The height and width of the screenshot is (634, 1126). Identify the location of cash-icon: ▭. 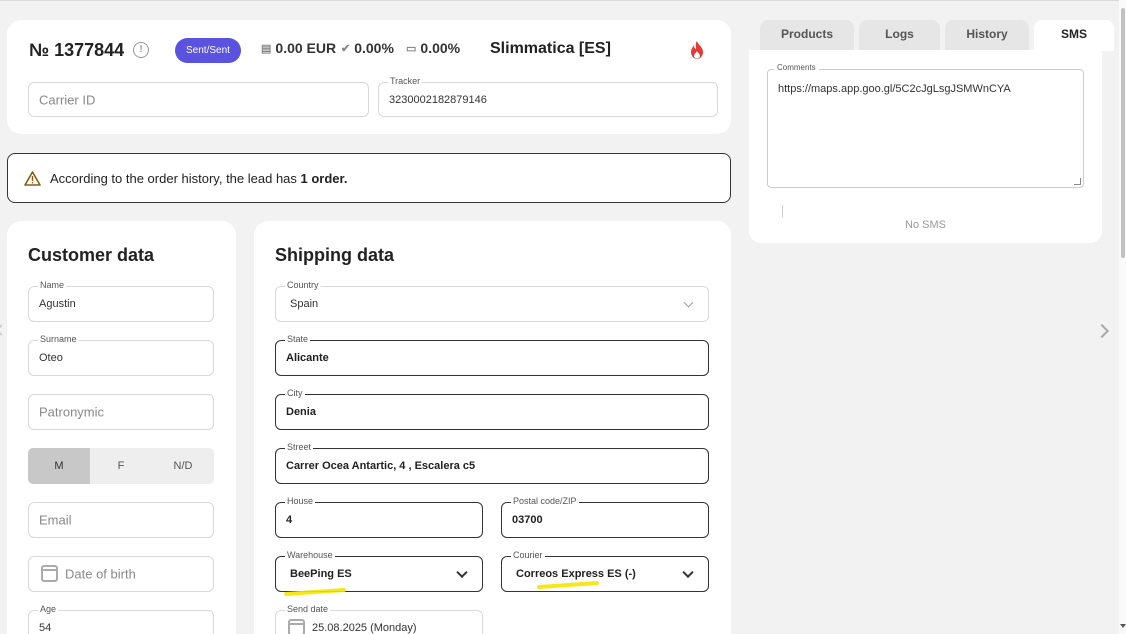
(411, 48).